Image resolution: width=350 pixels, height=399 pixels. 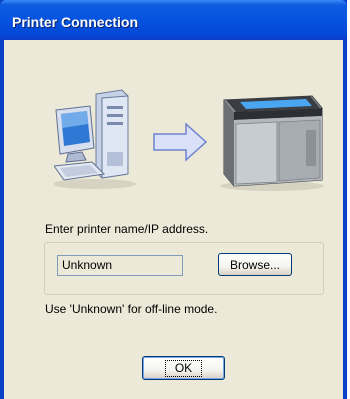 I want to click on printer-address-field: Unknown, so click(x=120, y=265).